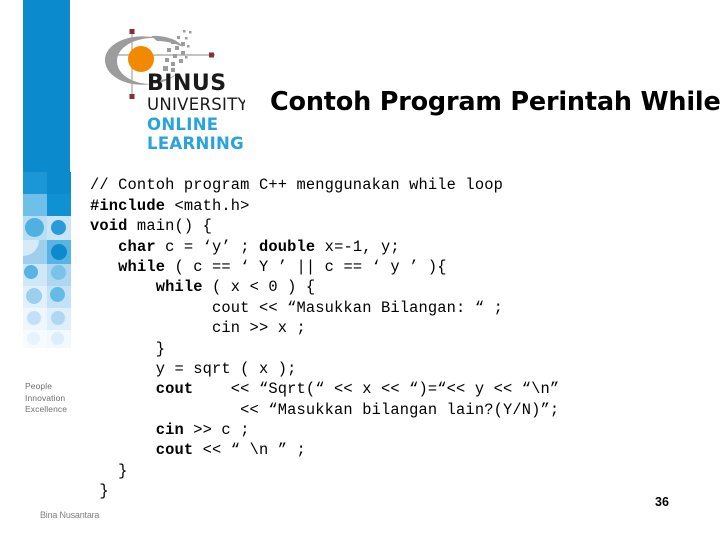  I want to click on code-line: cout << “Sqrt(“ << x << “)=“<< y << “\n”, so click(400, 389).